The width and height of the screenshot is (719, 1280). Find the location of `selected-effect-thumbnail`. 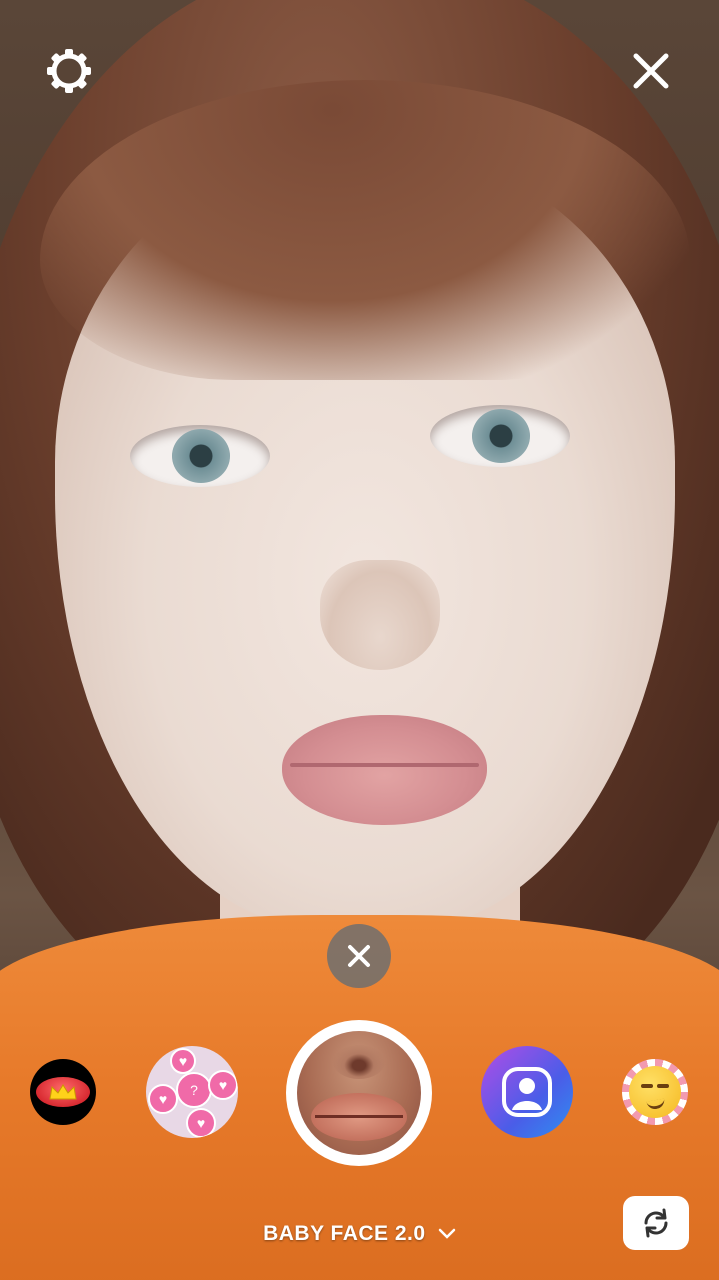

selected-effect-thumbnail is located at coordinates (359, 1093).